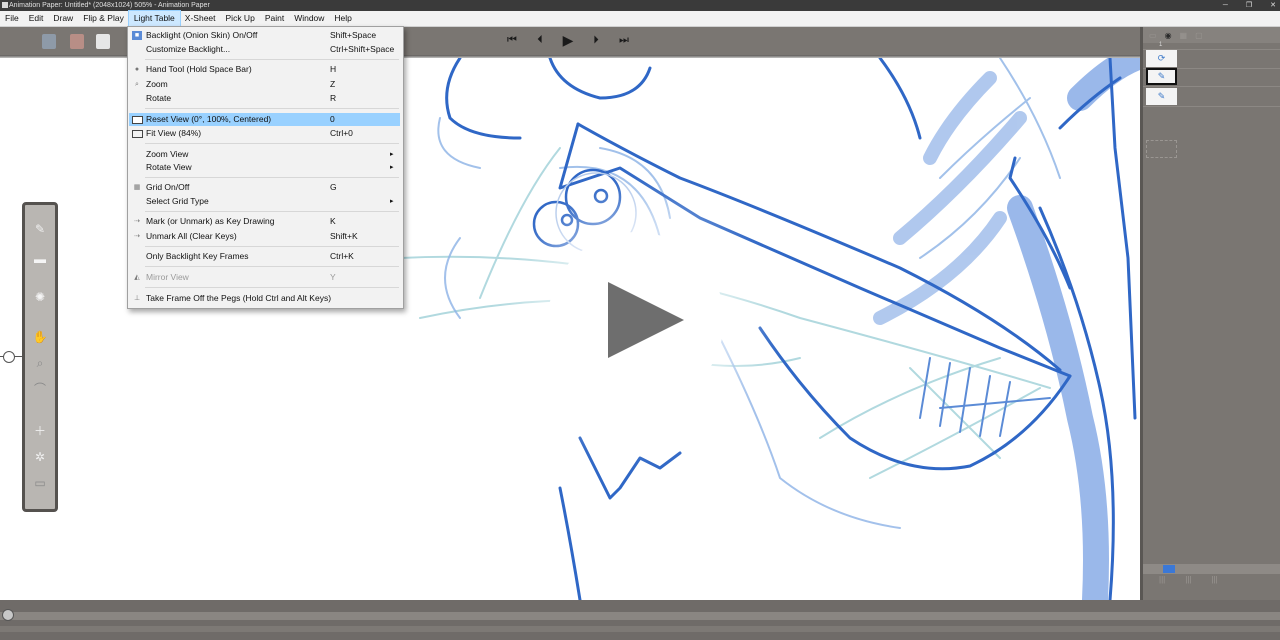 This screenshot has width=1280, height=640. What do you see at coordinates (40, 337) in the screenshot?
I see `hand-tool-icon: ✋` at bounding box center [40, 337].